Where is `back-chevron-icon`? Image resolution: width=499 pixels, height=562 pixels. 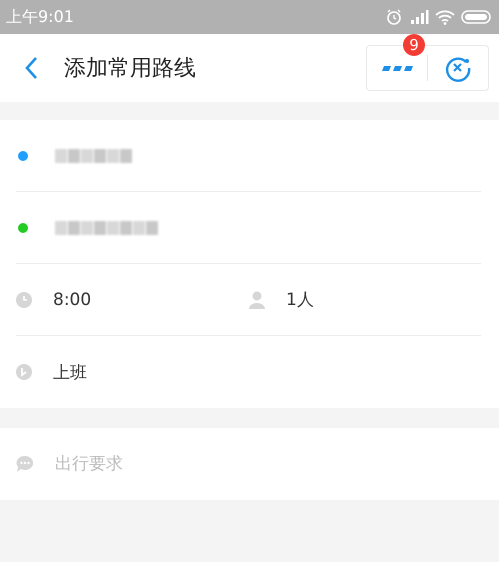 back-chevron-icon is located at coordinates (31, 68).